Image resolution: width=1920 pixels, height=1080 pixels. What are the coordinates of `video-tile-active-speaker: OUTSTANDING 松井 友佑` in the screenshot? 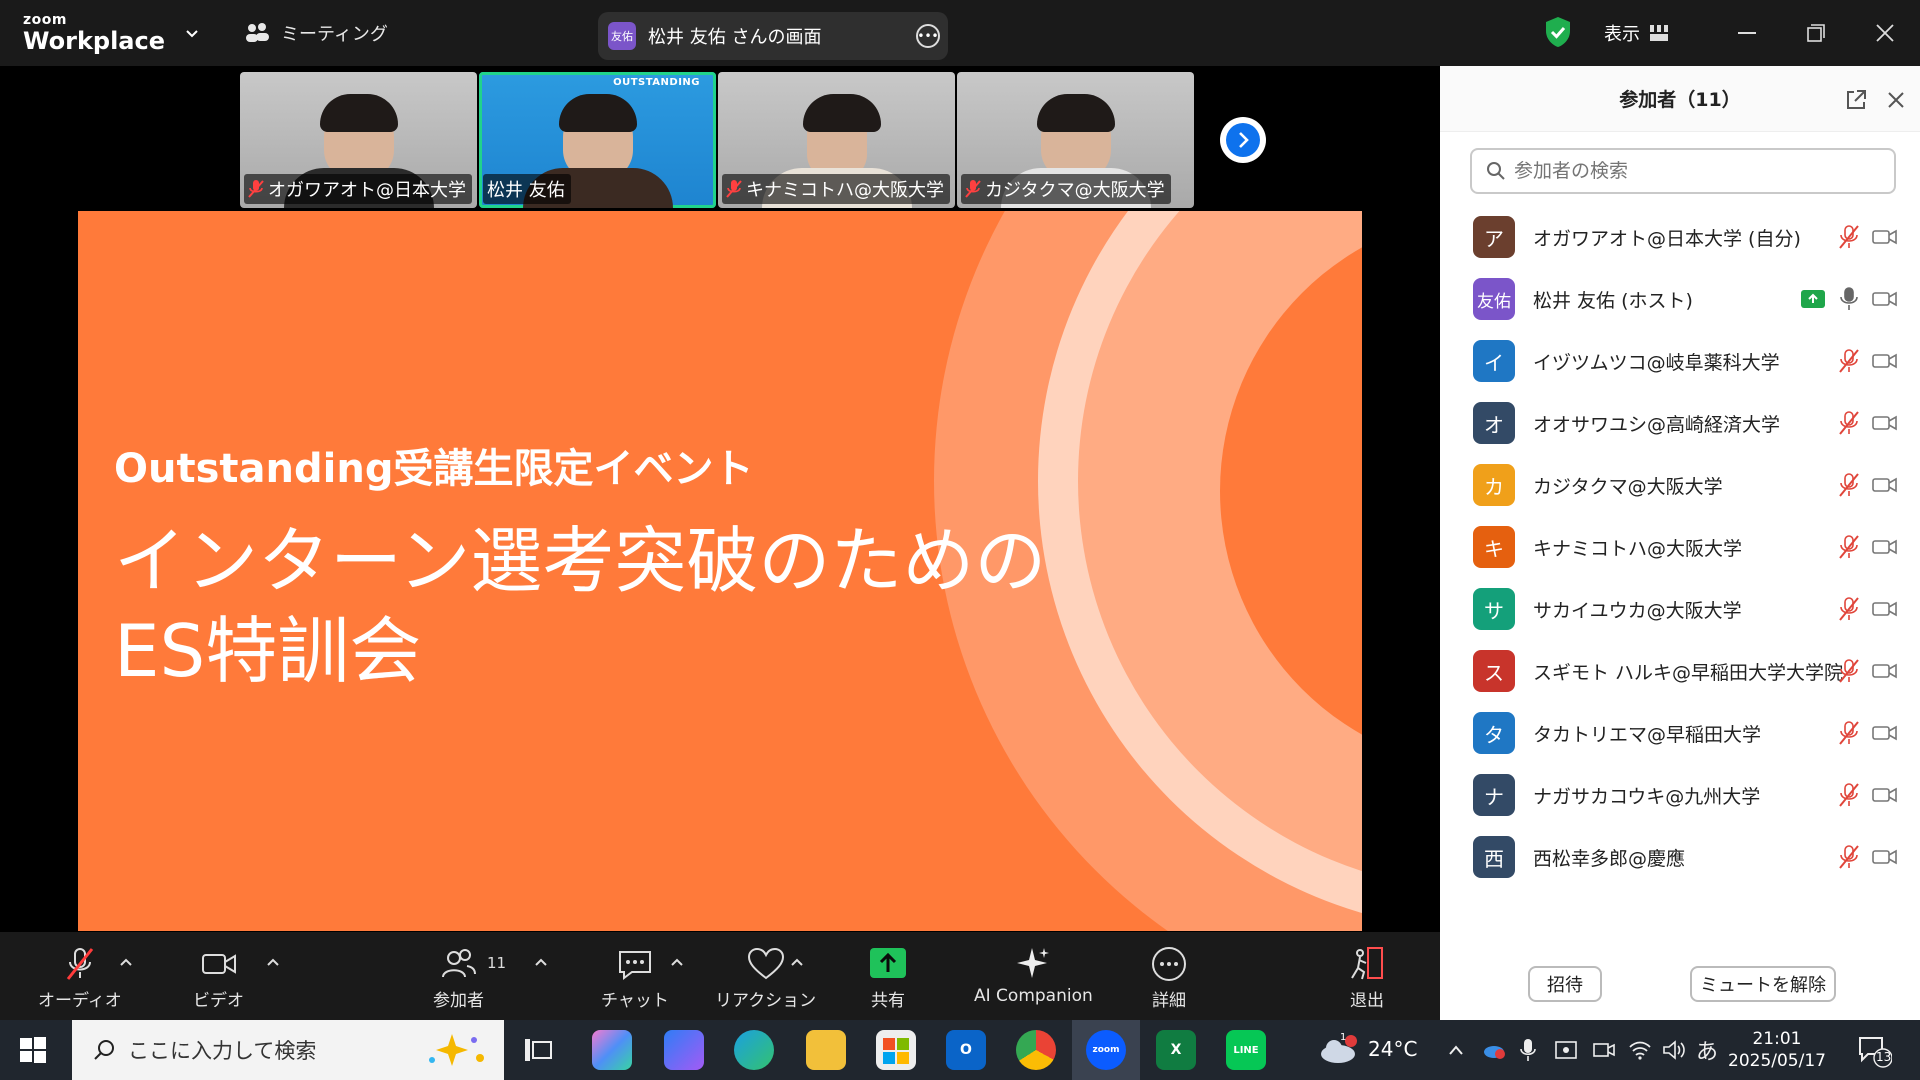 It's located at (597, 140).